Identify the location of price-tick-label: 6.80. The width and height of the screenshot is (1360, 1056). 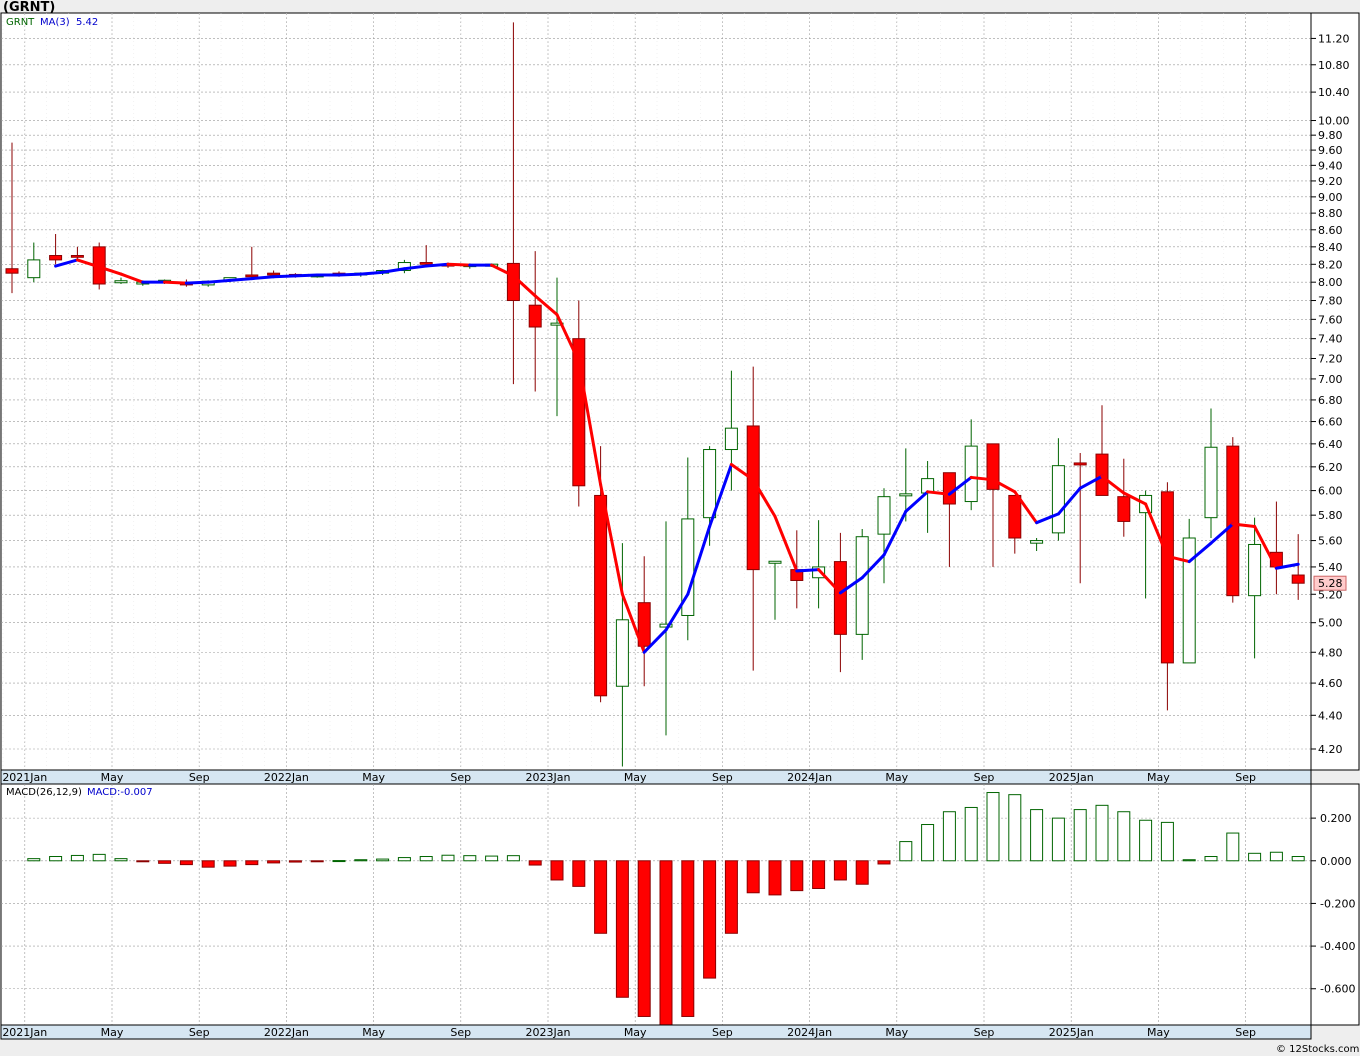
(1330, 400).